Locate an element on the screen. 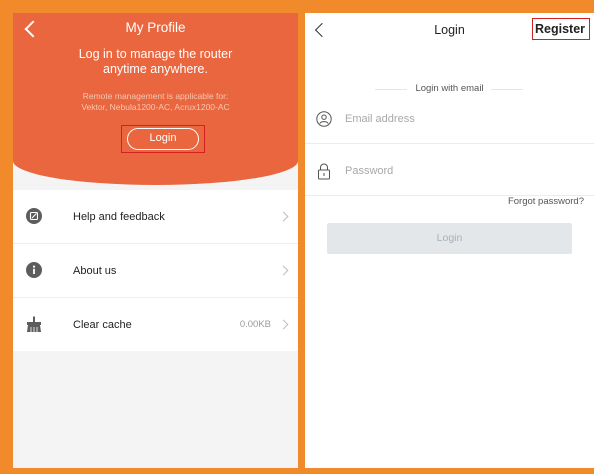  menu-item-clear-cache: Clear cache 0.00KB is located at coordinates (155, 324).